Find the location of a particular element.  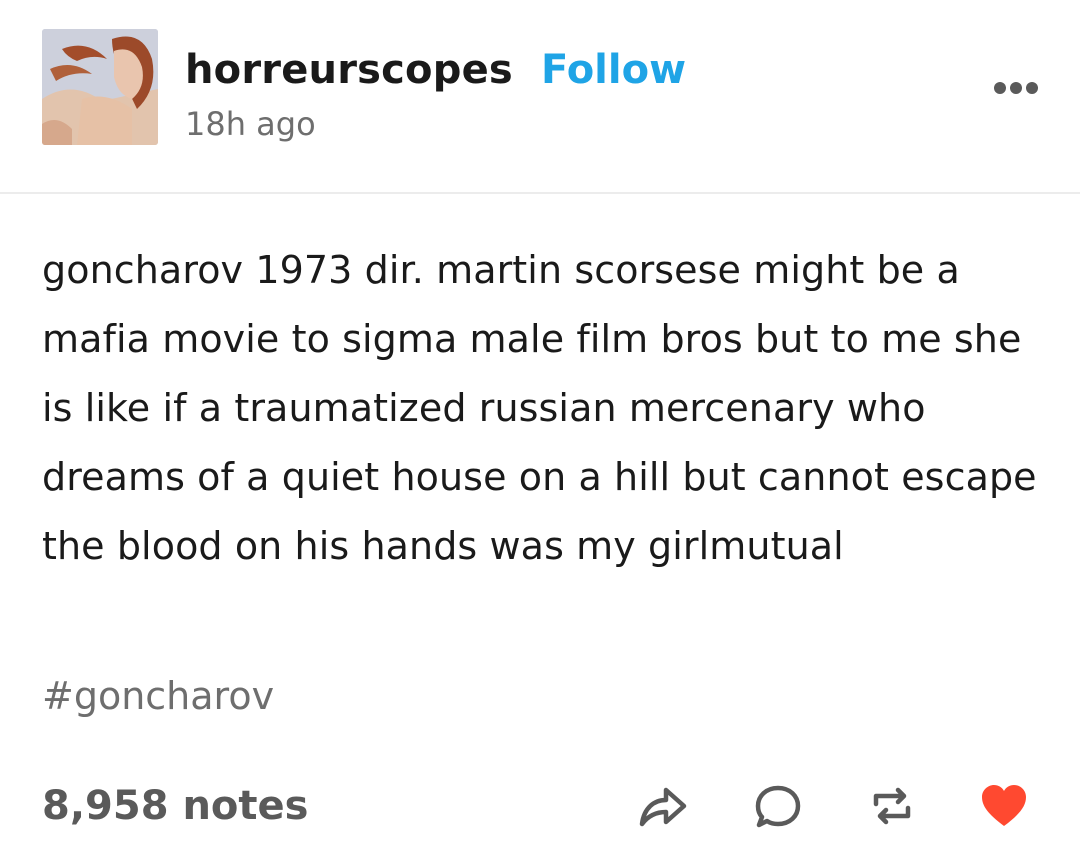

follow-button: Follow is located at coordinates (613, 70).